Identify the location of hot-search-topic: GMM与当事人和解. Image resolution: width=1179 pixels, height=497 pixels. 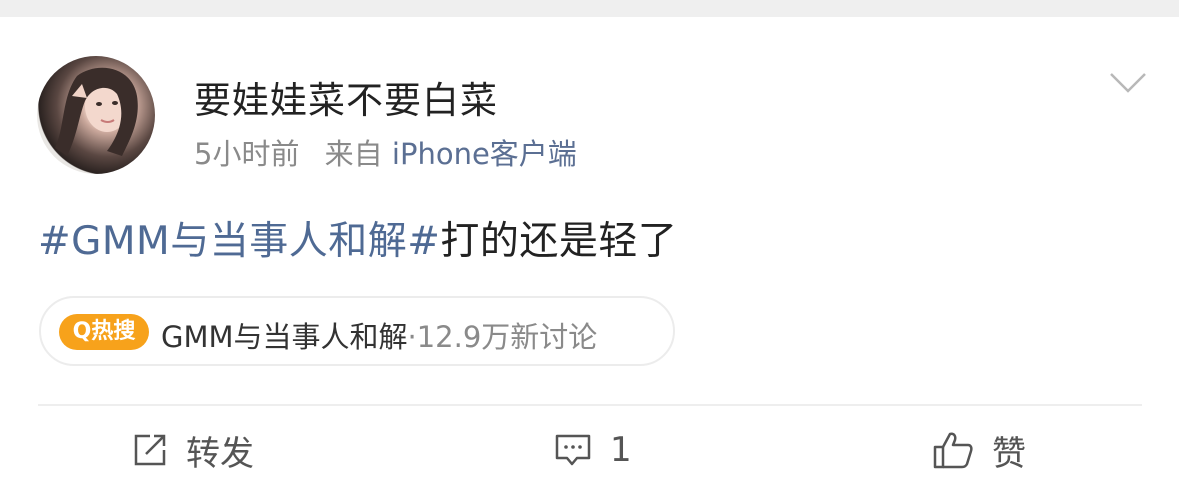
(284, 337).